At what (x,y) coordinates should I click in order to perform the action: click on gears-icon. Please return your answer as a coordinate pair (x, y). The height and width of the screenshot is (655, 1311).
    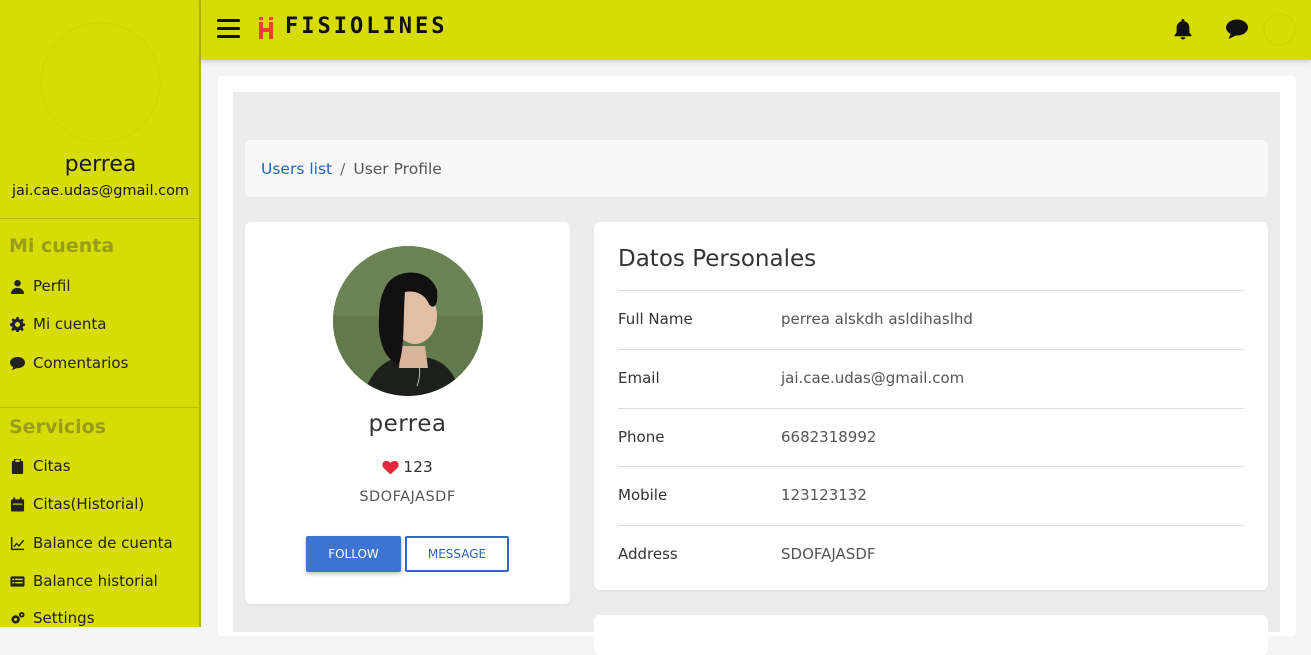
    Looking at the image, I should click on (17, 618).